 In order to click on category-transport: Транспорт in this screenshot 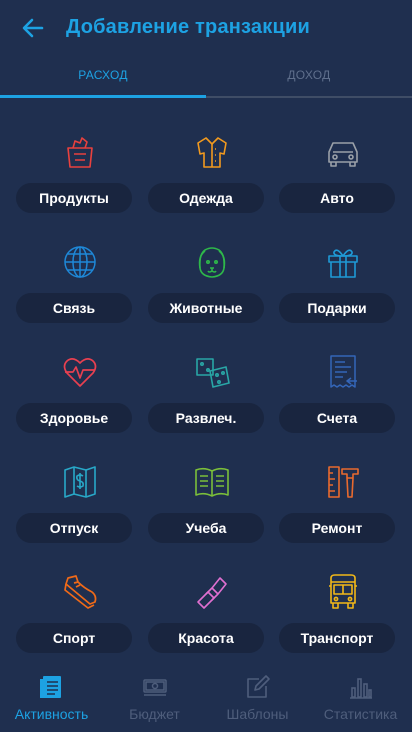, I will do `click(343, 595)`.